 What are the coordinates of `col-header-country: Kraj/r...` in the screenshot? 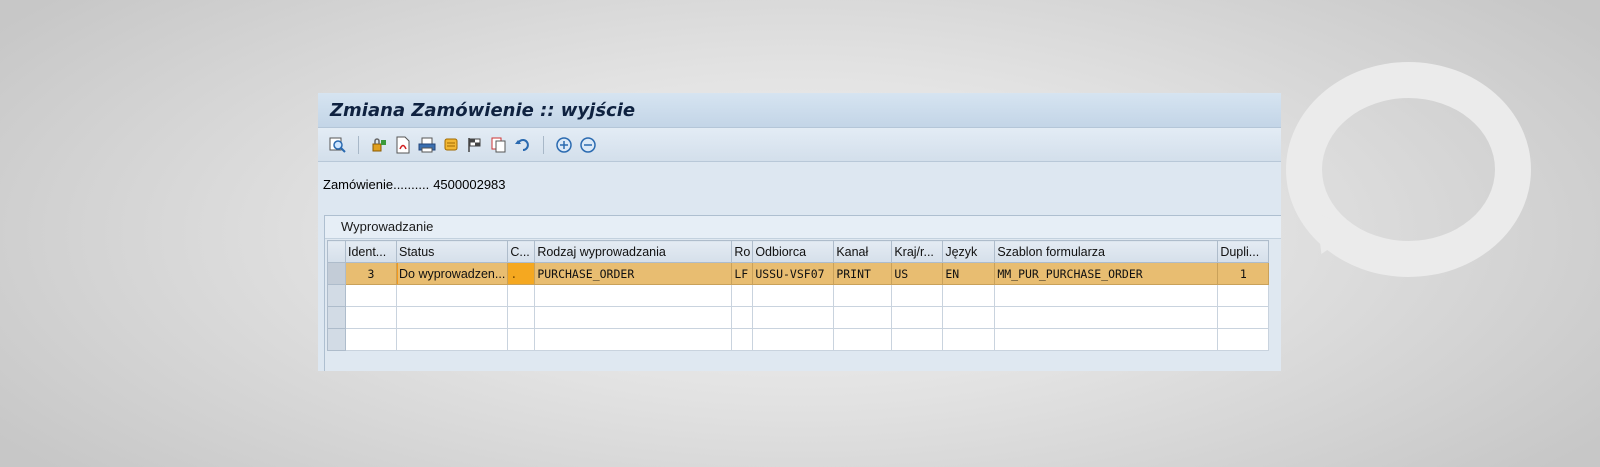 It's located at (917, 251).